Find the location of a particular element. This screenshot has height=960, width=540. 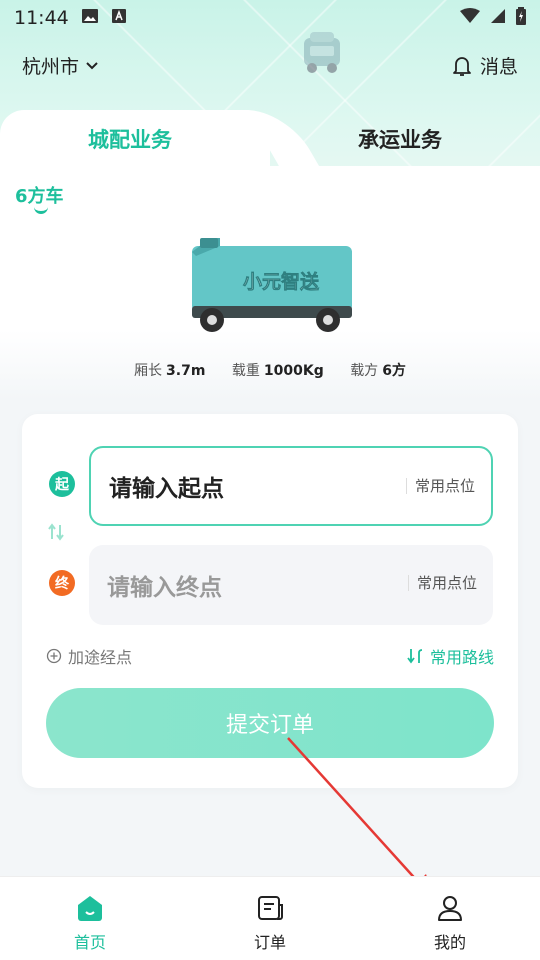

image-notification-icon is located at coordinates (90, 18).